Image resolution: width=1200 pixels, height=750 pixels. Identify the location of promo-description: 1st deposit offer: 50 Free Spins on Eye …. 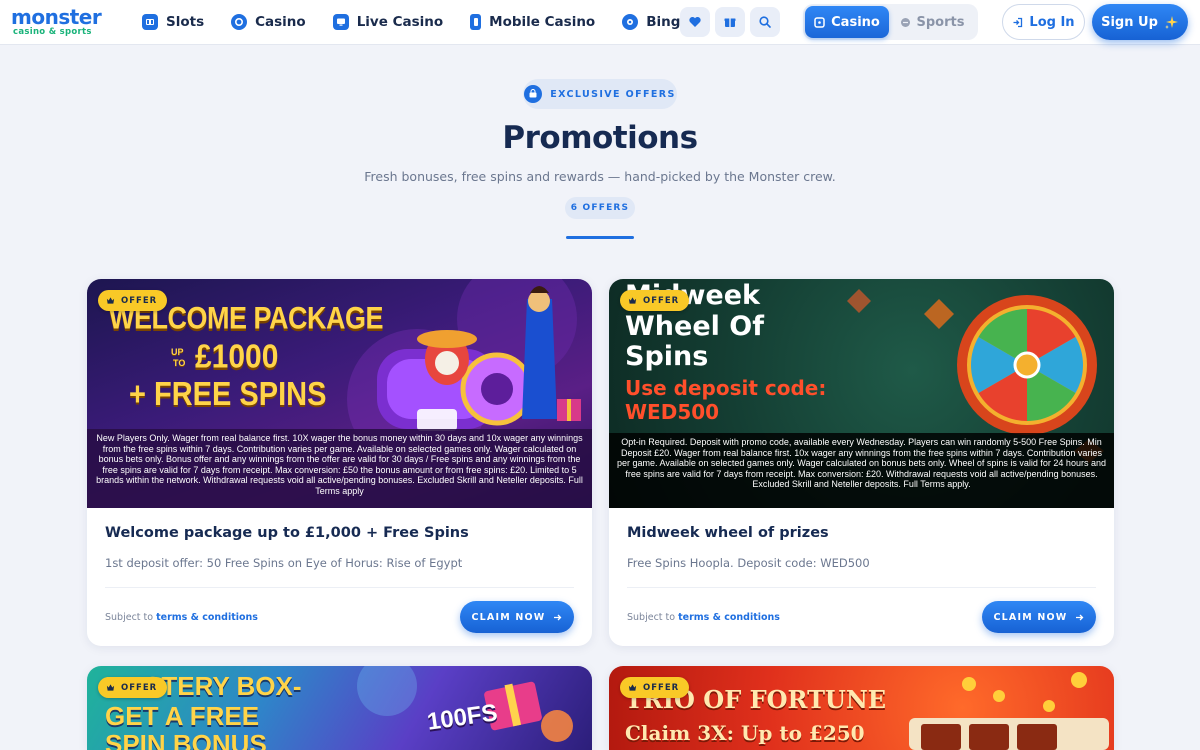
(284, 563).